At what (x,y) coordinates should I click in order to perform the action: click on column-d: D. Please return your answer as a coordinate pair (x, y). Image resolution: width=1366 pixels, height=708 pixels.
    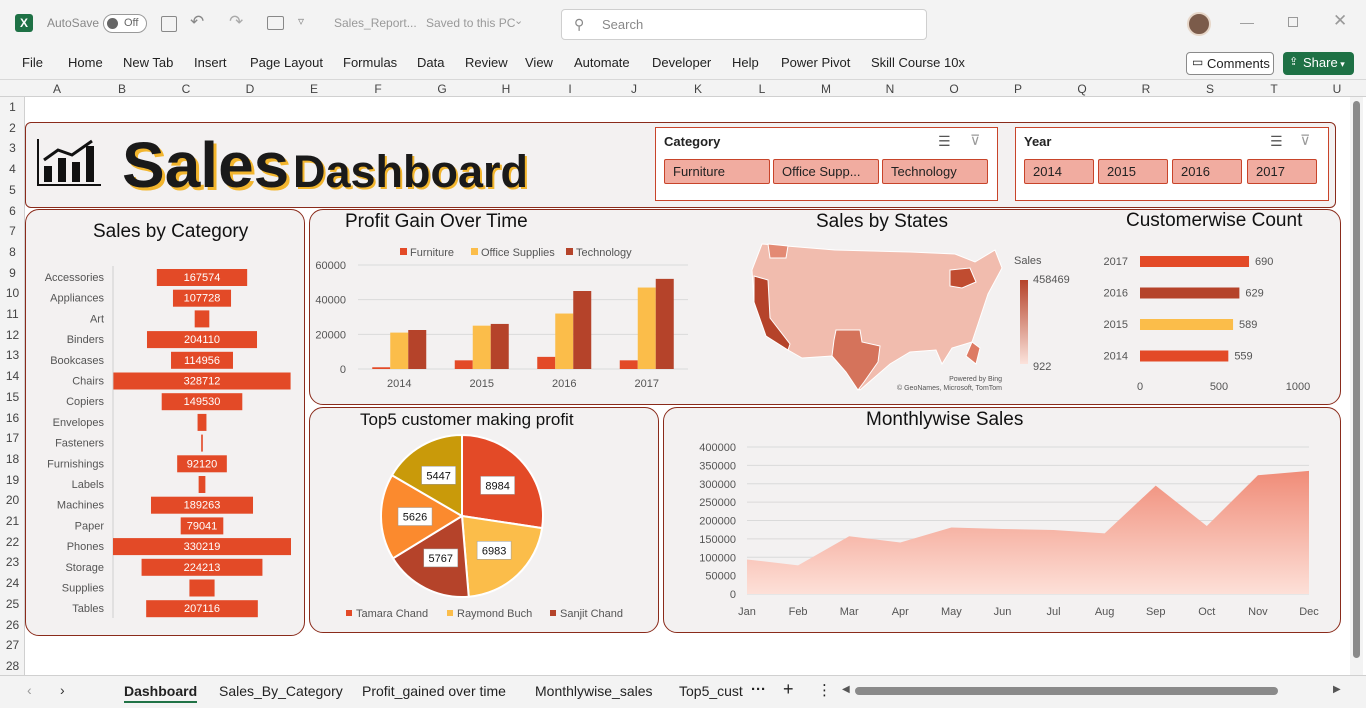
    Looking at the image, I should click on (250, 89).